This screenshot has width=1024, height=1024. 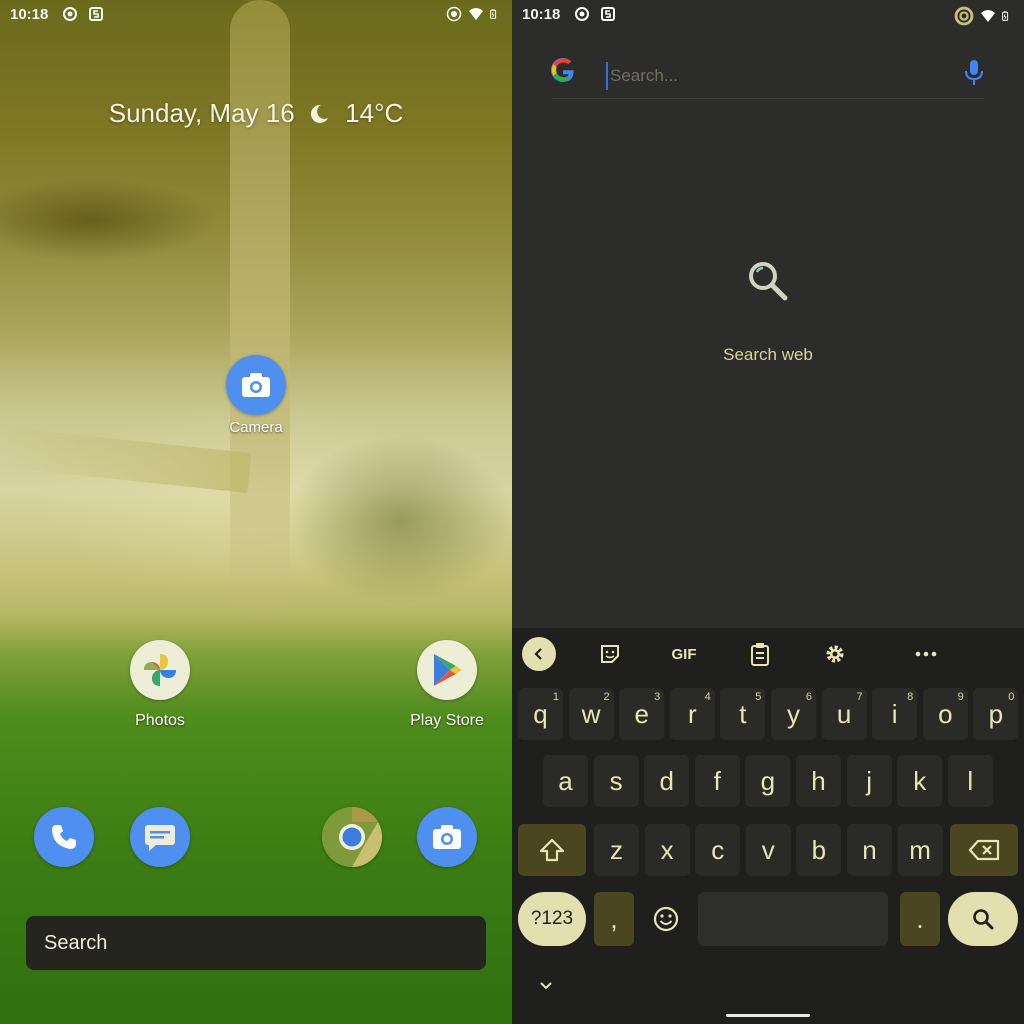 I want to click on dock-chrome, so click(x=352, y=837).